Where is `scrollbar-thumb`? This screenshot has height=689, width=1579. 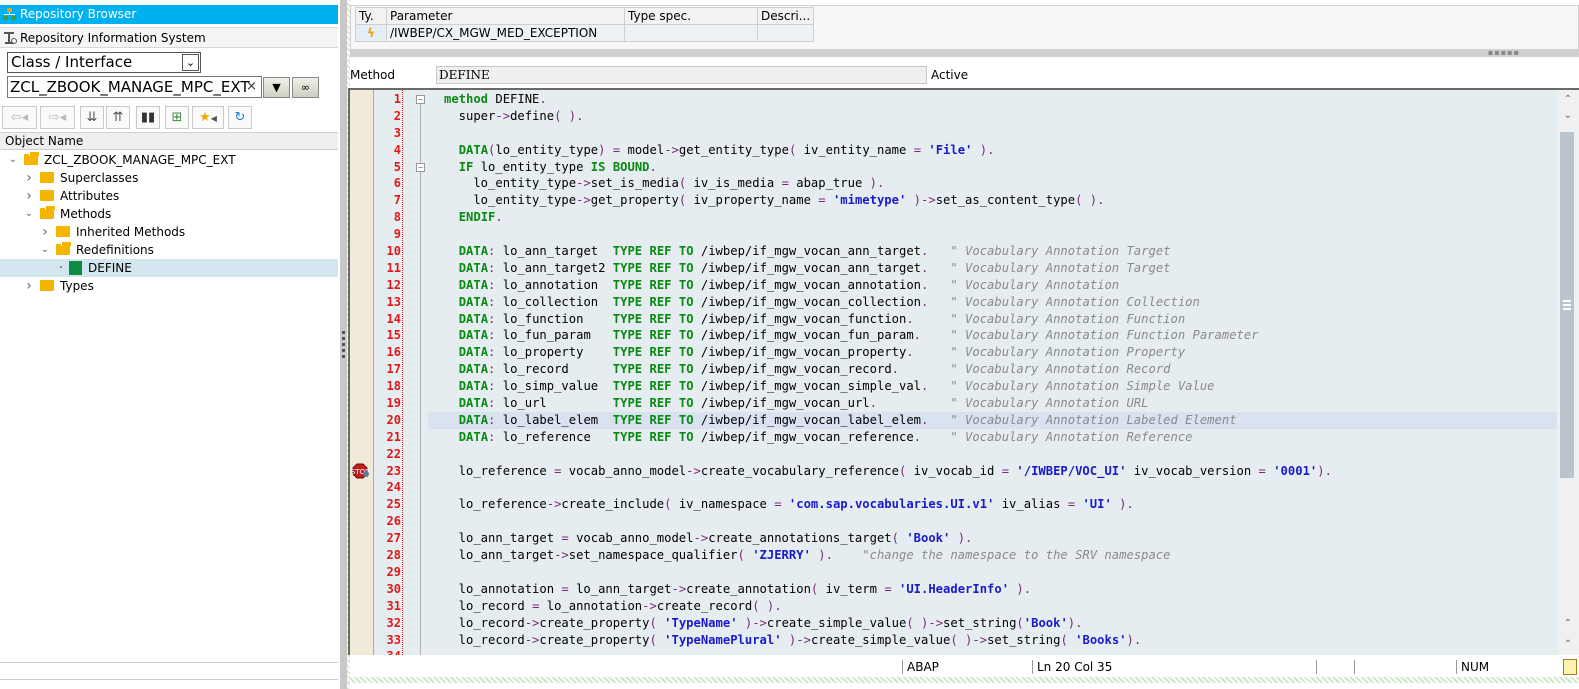
scrollbar-thumb is located at coordinates (1567, 305).